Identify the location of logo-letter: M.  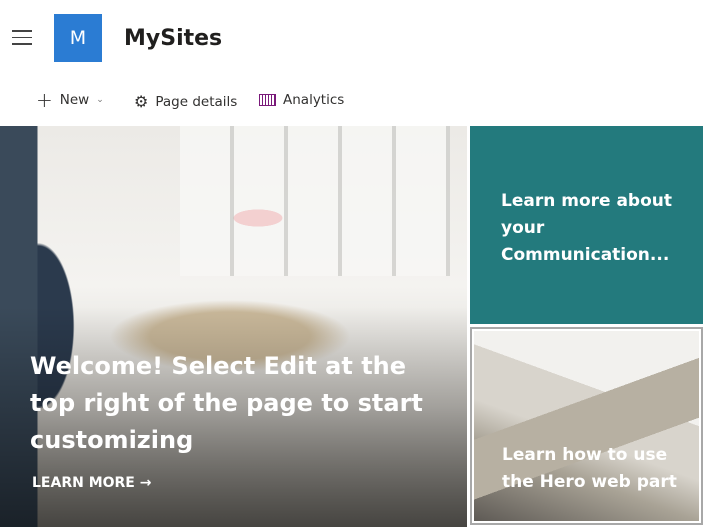
(78, 38).